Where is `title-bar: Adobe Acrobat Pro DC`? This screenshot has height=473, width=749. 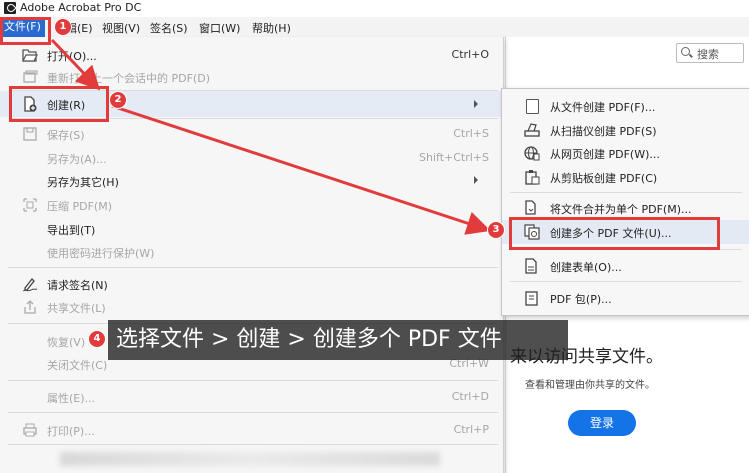
title-bar: Adobe Acrobat Pro DC is located at coordinates (374, 8).